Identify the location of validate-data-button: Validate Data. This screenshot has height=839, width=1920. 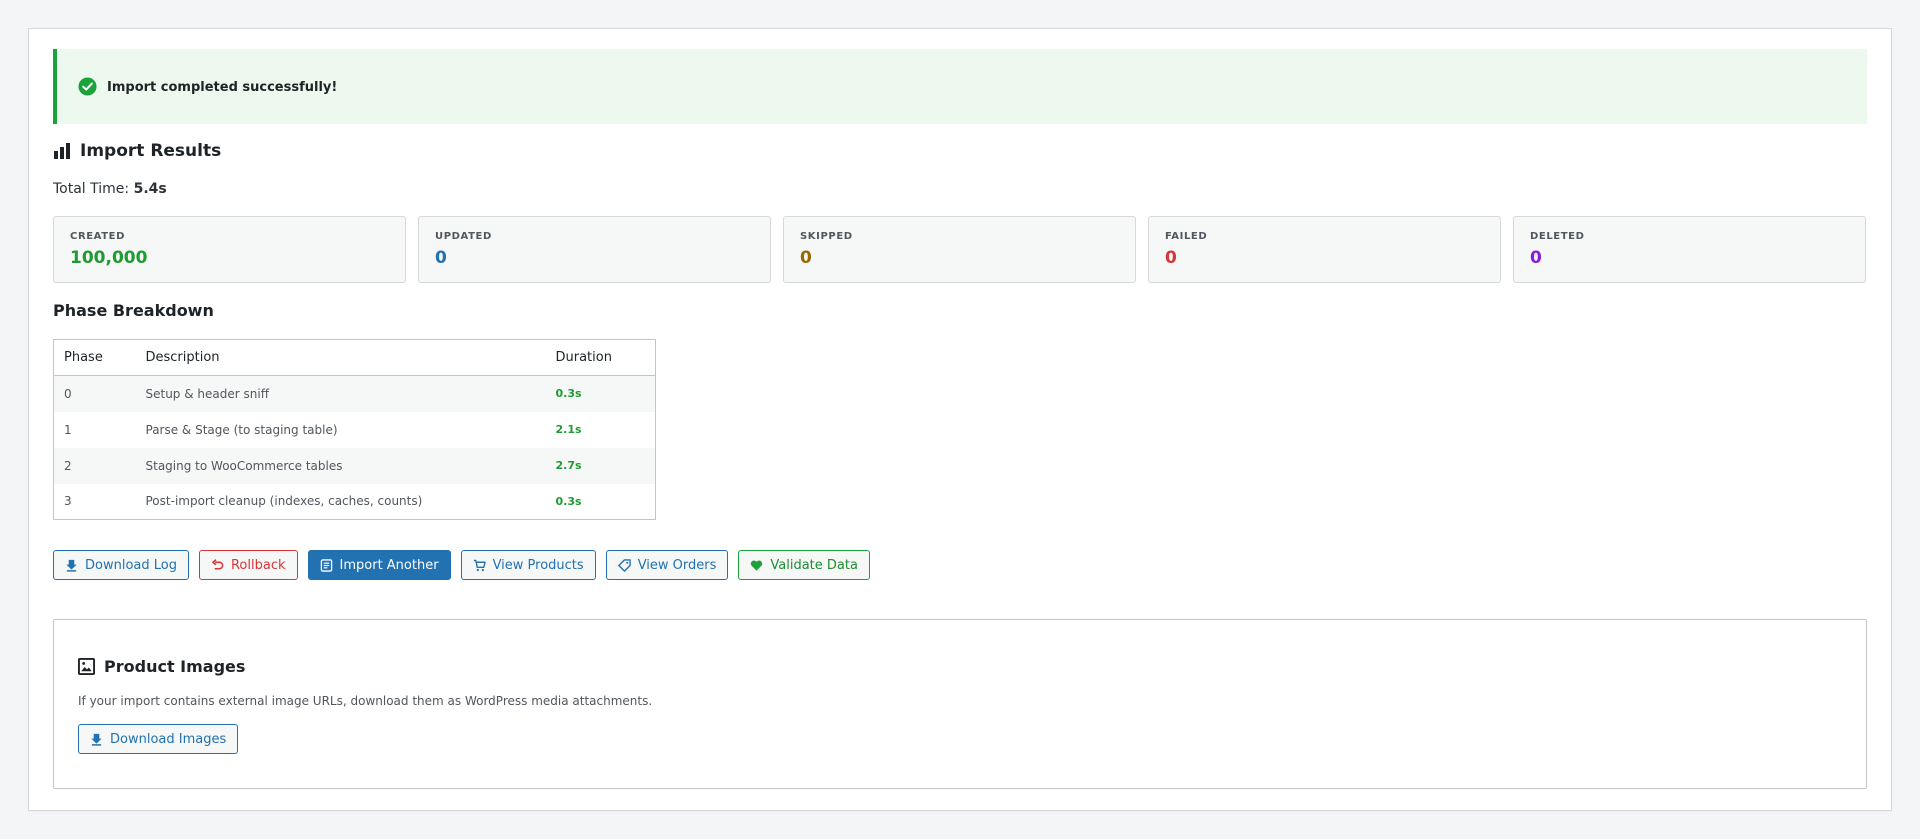
(804, 565).